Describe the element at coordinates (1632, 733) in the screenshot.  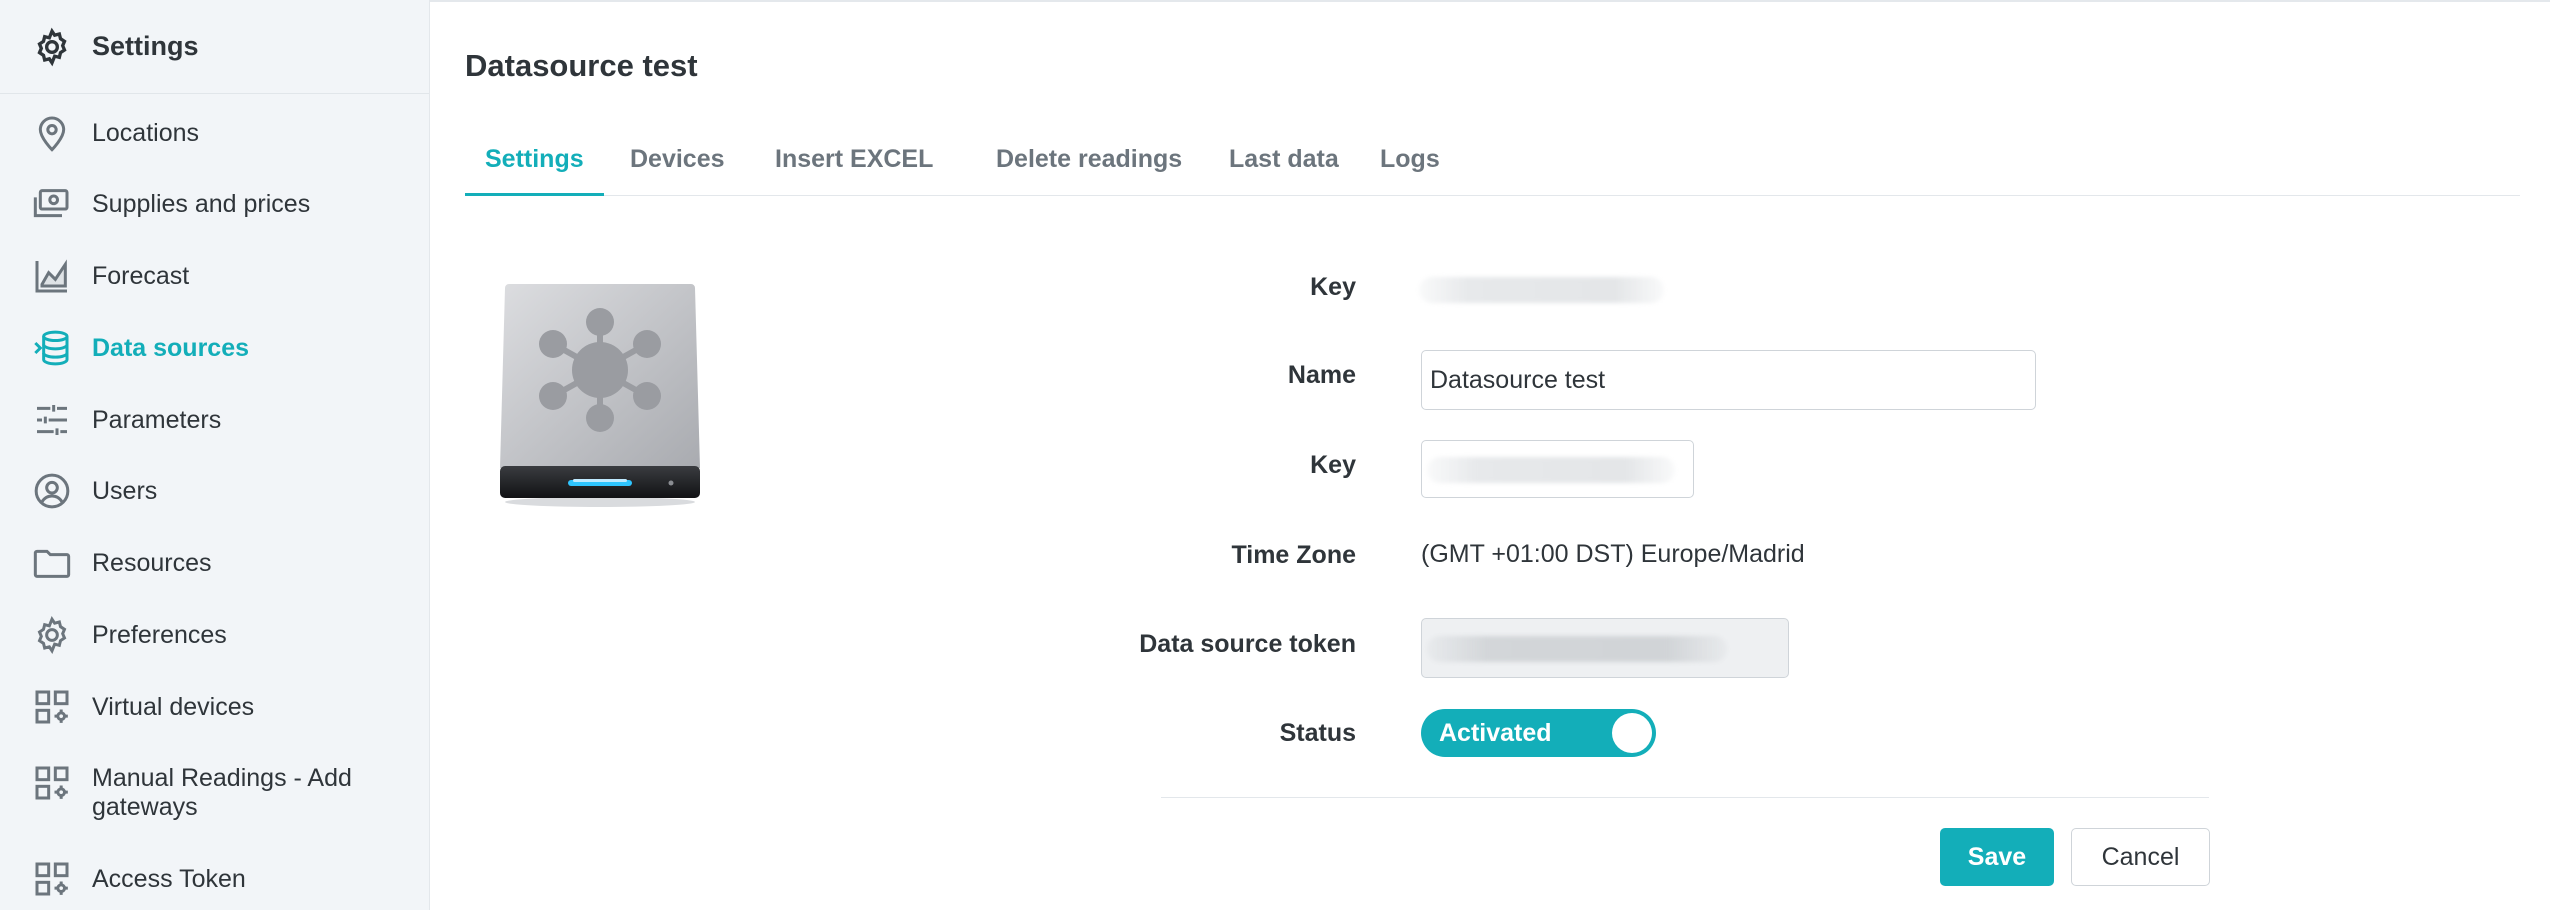
I see `toggle-knob` at that location.